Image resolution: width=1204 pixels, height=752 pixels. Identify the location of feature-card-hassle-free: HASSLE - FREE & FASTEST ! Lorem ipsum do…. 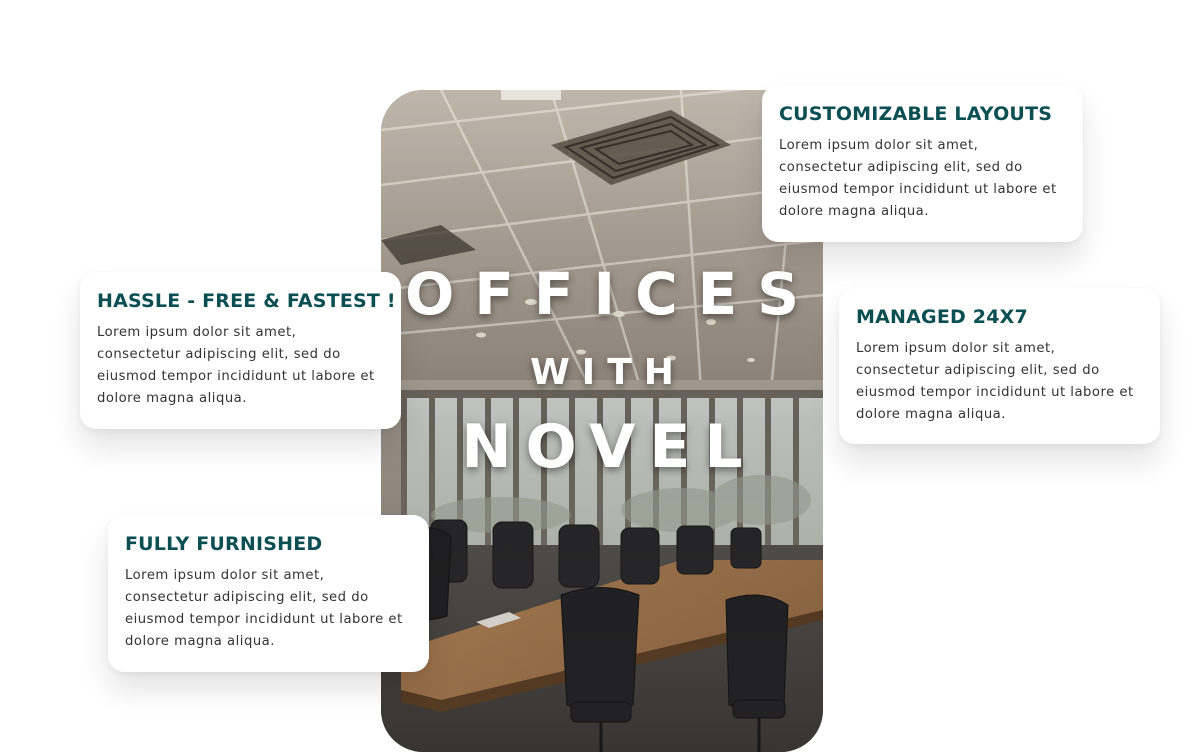
(240, 350).